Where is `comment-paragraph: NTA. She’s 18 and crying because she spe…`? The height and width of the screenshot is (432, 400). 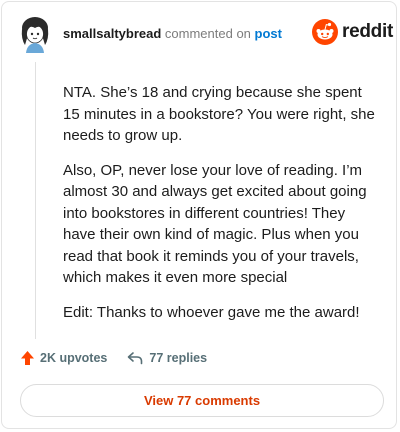
comment-paragraph: NTA. She’s 18 and crying because she spe… is located at coordinates (219, 114).